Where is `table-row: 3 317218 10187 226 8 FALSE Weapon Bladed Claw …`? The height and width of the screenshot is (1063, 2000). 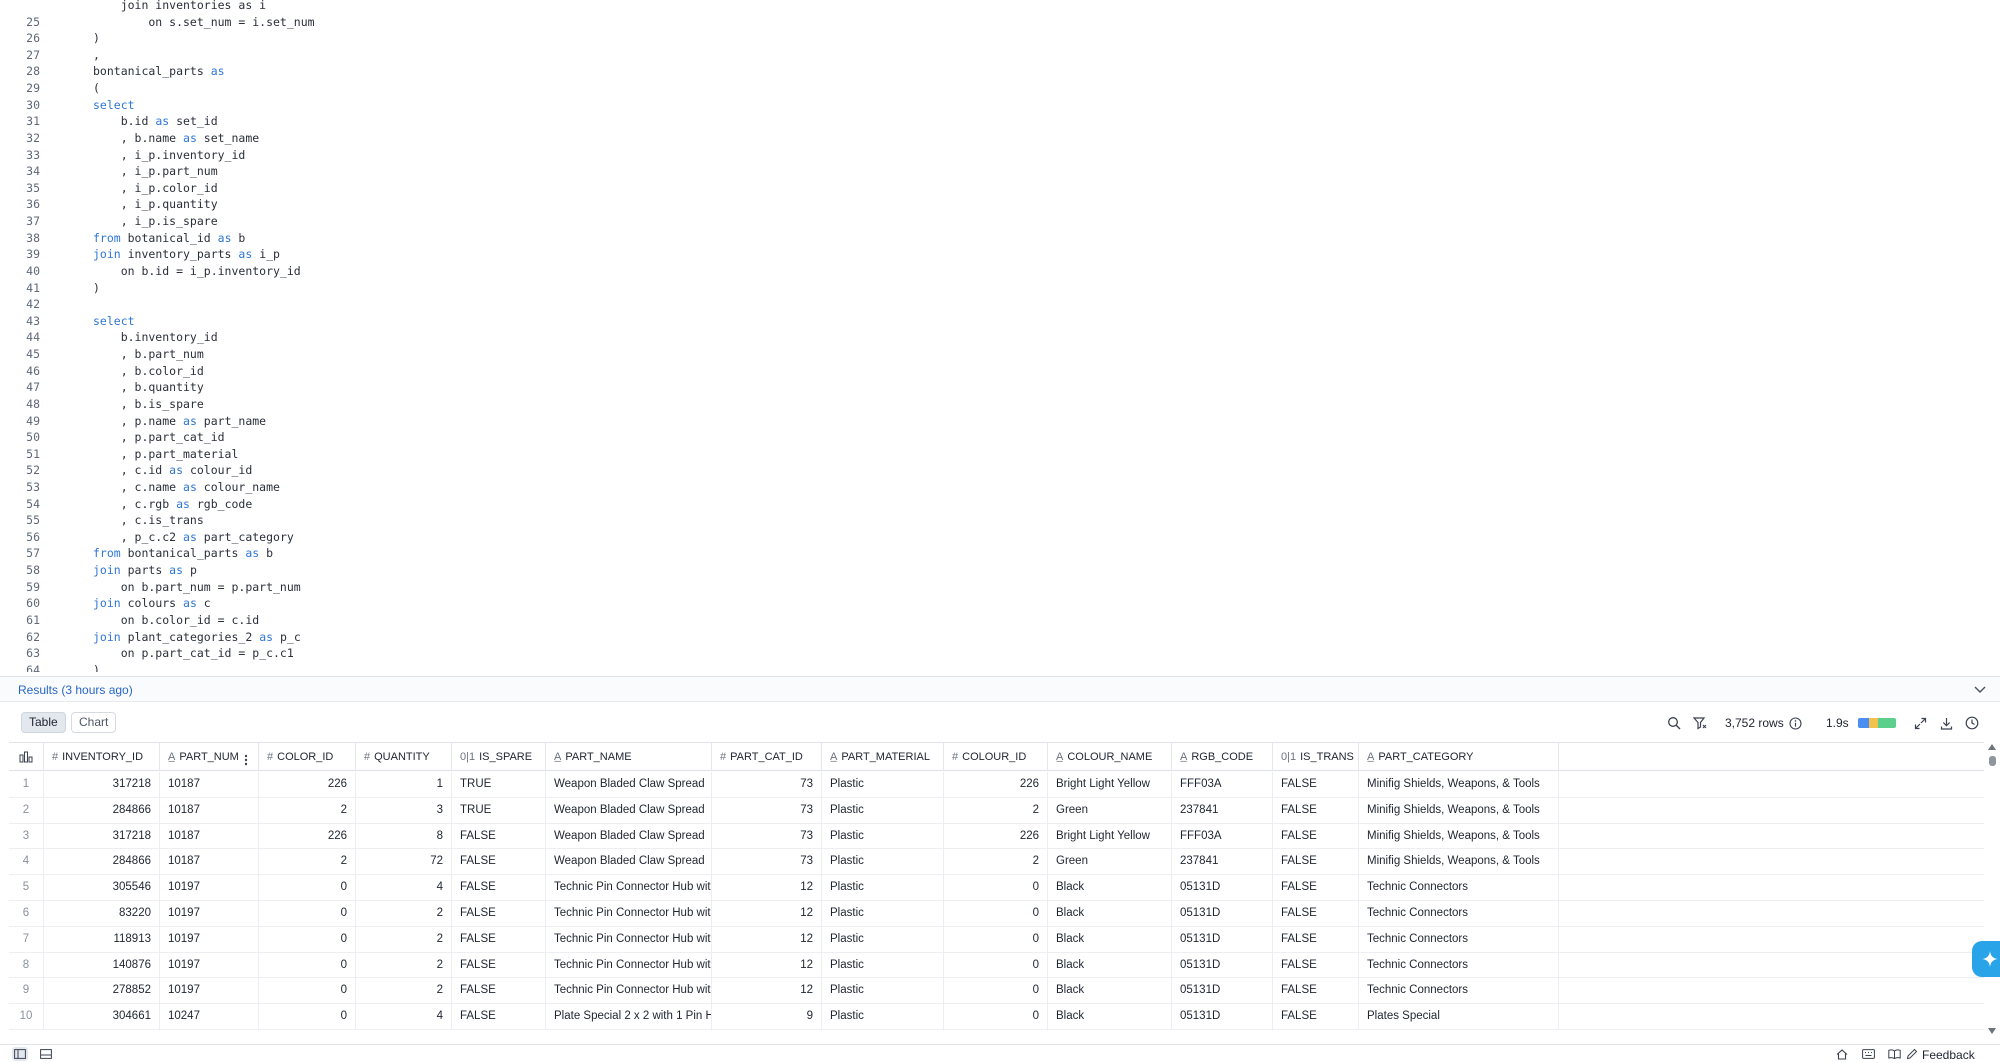 table-row: 3 317218 10187 226 8 FALSE Weapon Bladed Claw … is located at coordinates (996, 836).